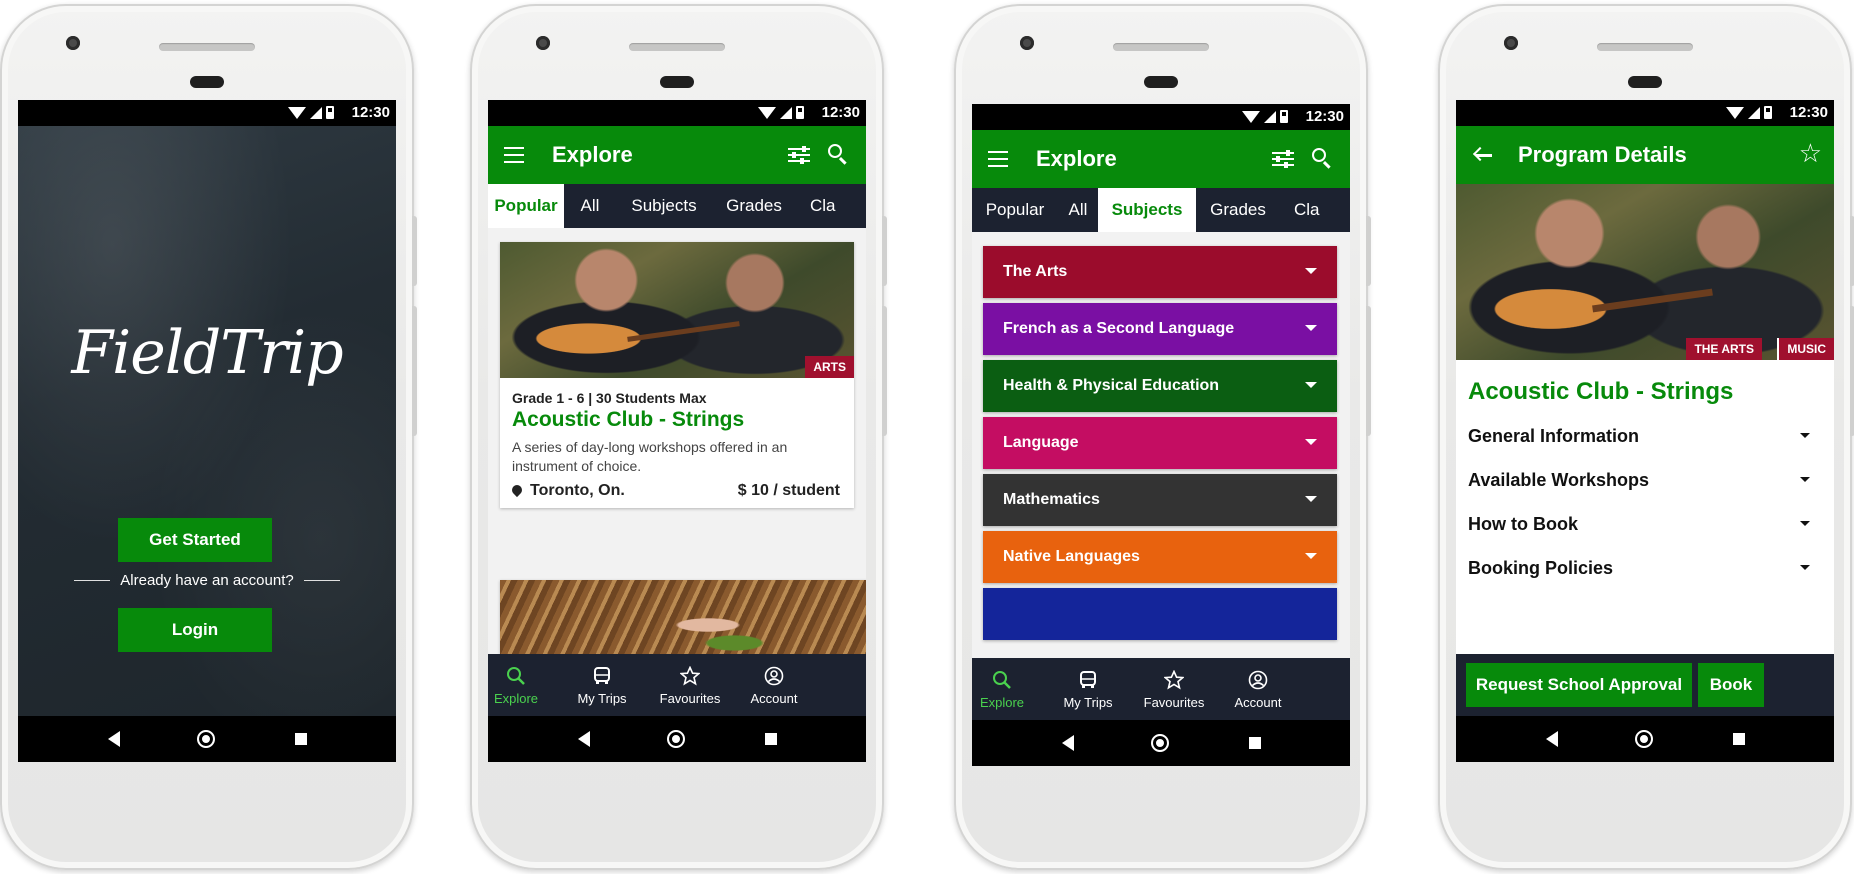  I want to click on section-booking-policies: Booking Policies, so click(1645, 568).